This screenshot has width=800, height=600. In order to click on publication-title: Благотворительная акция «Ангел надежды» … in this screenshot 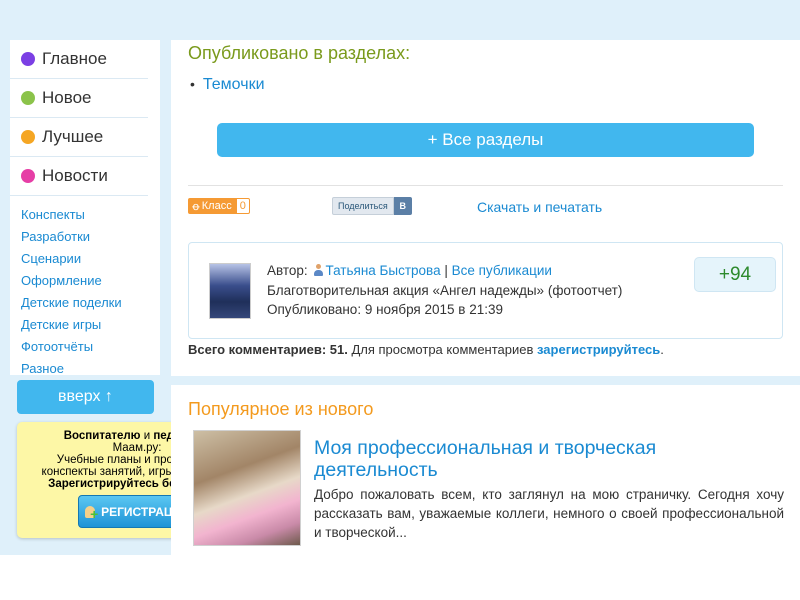, I will do `click(445, 290)`.